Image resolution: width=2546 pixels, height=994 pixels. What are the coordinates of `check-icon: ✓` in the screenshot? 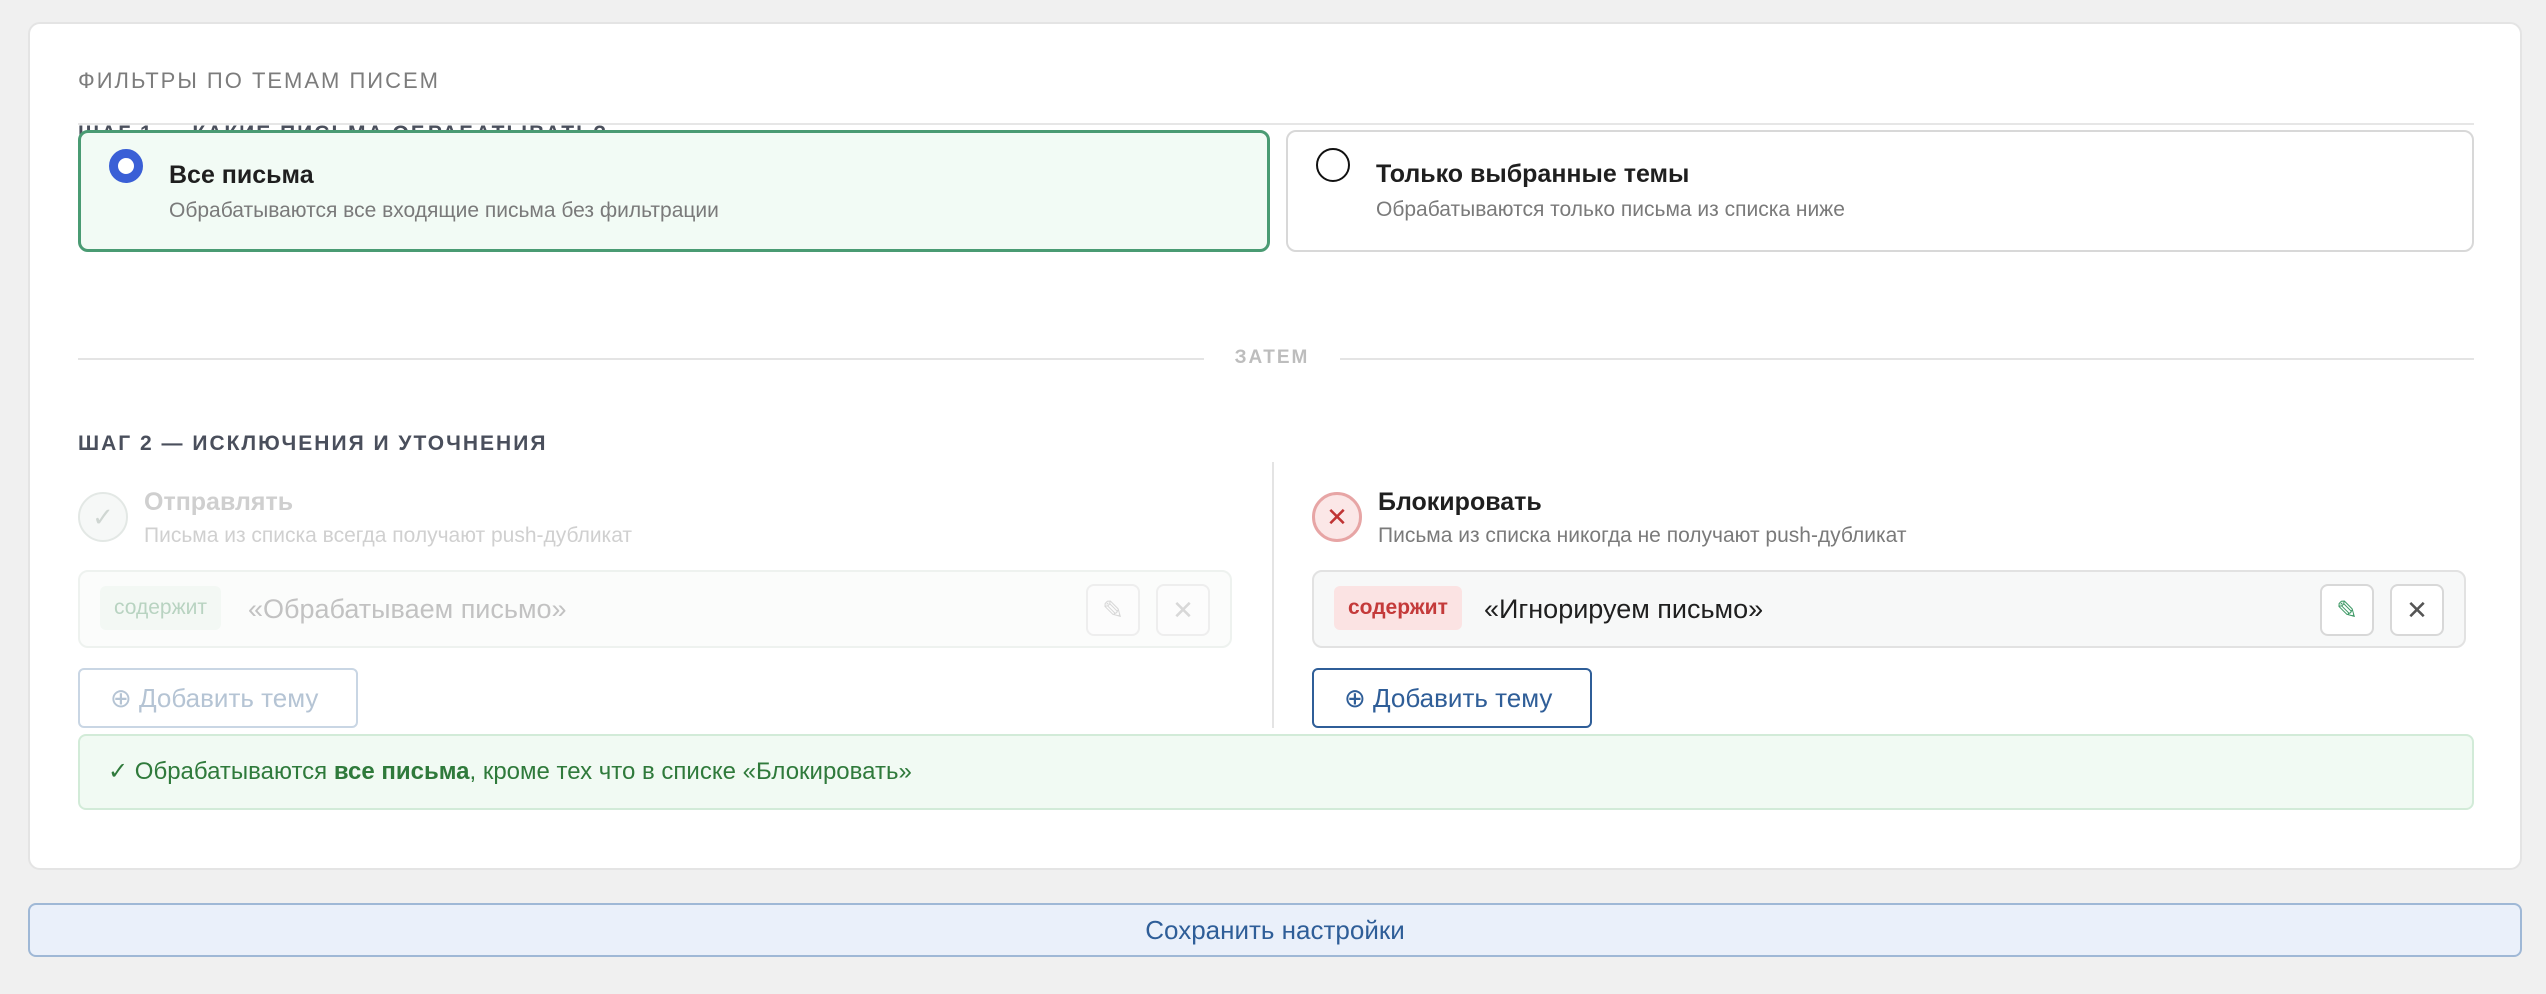 It's located at (103, 517).